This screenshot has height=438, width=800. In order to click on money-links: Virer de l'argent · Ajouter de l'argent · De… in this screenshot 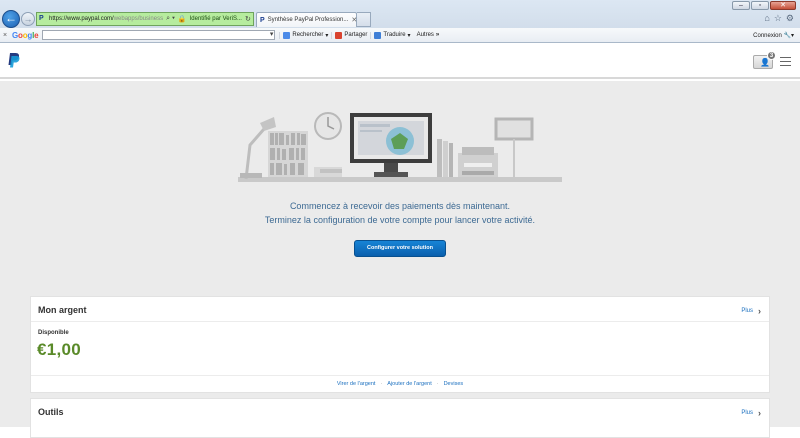, I will do `click(400, 384)`.